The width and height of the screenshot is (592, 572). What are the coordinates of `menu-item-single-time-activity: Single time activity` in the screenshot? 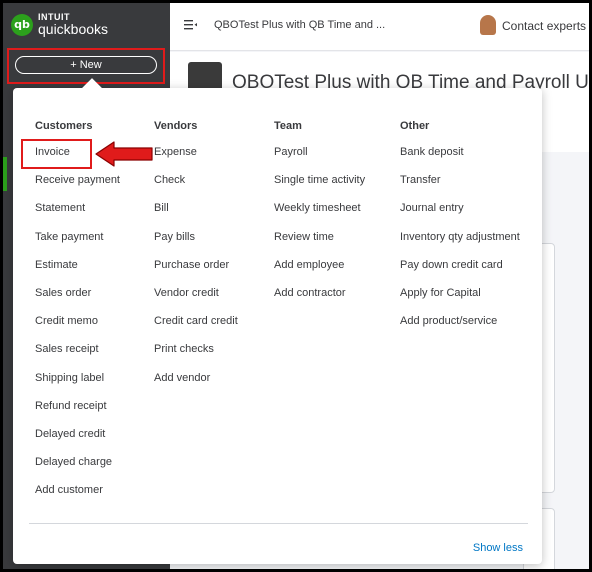 It's located at (319, 187).